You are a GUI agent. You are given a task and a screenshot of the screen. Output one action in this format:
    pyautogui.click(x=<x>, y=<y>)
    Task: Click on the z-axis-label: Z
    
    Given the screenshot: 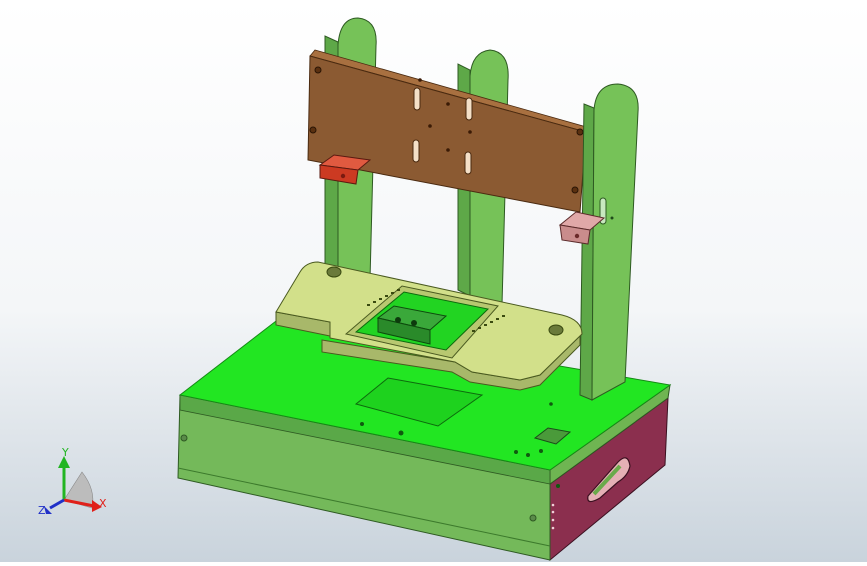 What is the action you would take?
    pyautogui.click(x=42, y=510)
    